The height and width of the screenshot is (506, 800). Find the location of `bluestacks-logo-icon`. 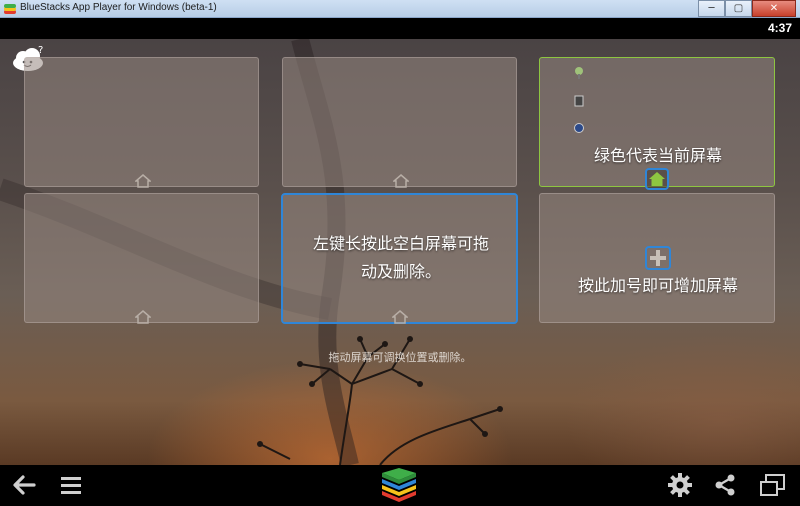

bluestacks-logo-icon is located at coordinates (399, 485).